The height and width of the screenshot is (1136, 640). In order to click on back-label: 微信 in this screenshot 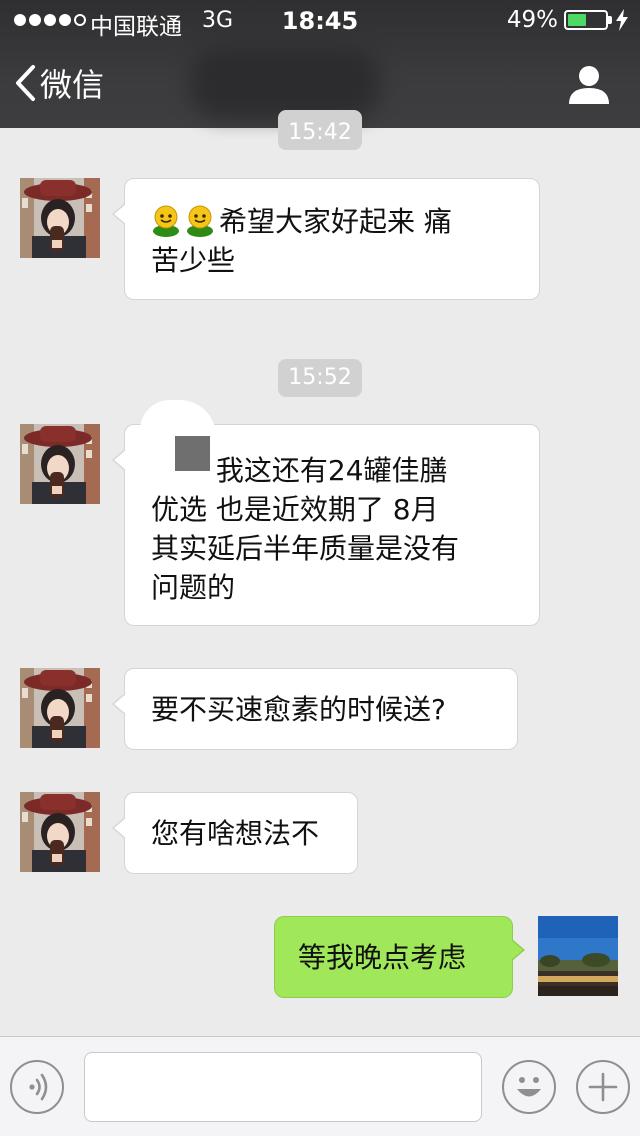, I will do `click(72, 85)`.